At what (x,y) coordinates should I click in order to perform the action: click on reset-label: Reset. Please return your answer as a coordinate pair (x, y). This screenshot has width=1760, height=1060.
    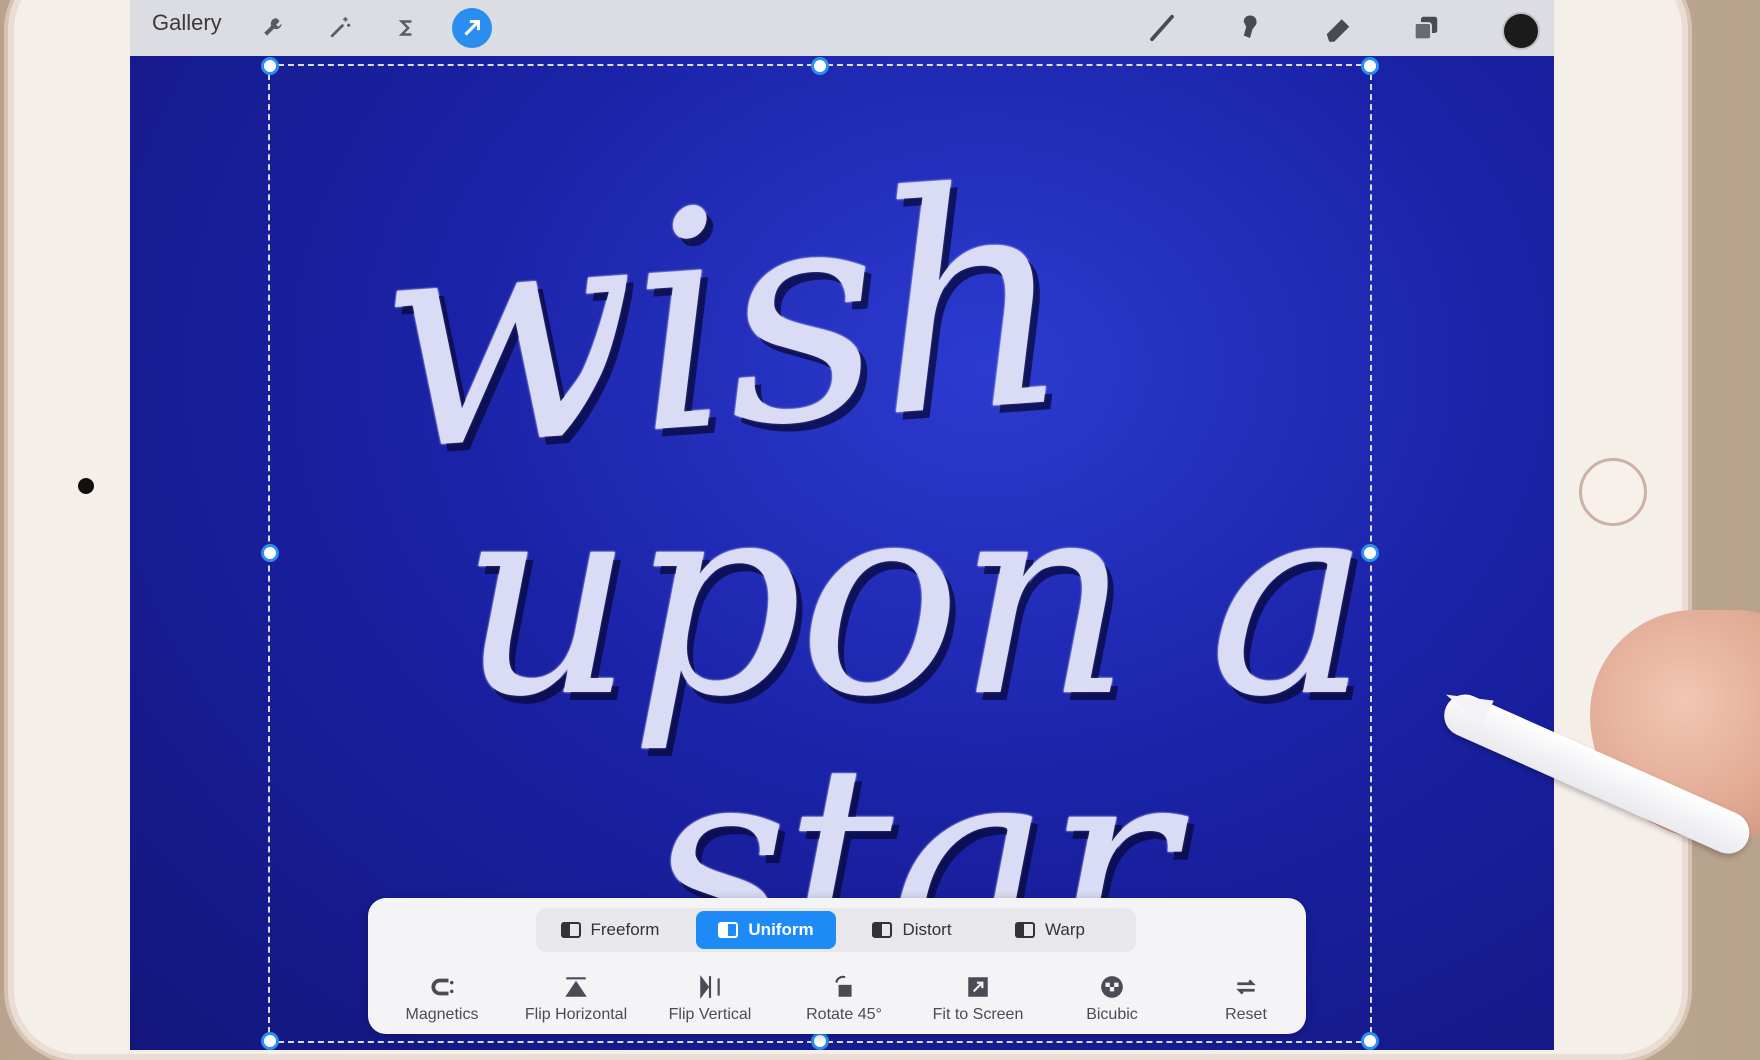
    Looking at the image, I should click on (1246, 1014).